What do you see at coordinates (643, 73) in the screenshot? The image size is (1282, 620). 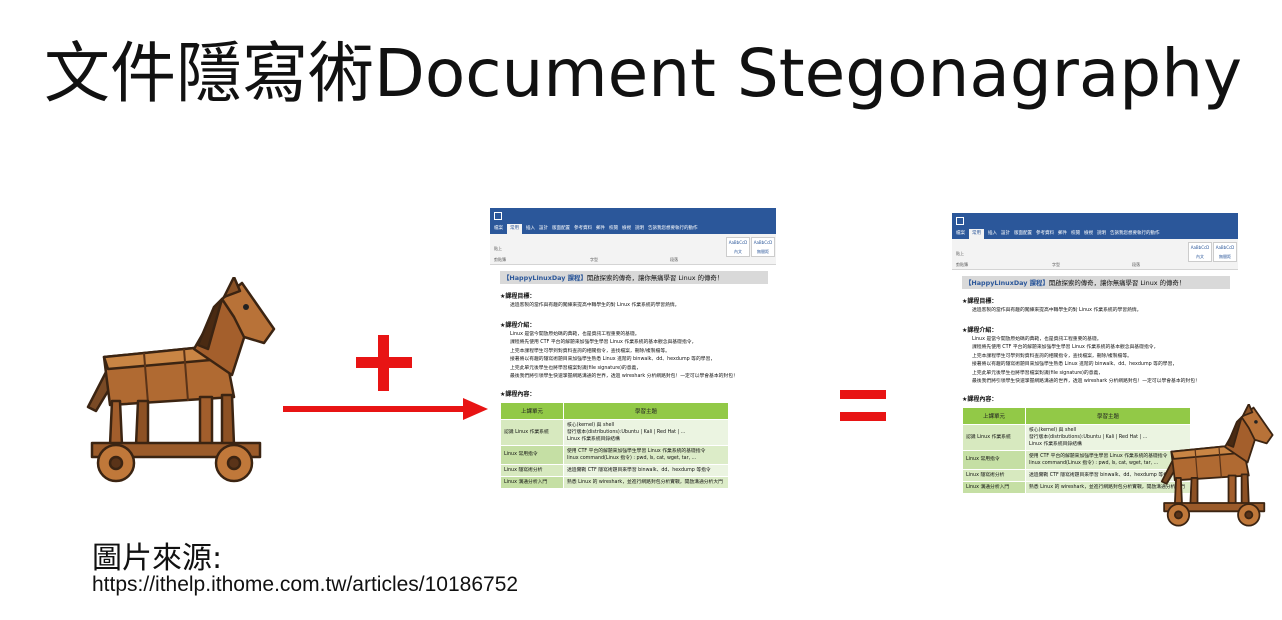 I see `slide-title: 文件隱寫術Document Stegonagraphy` at bounding box center [643, 73].